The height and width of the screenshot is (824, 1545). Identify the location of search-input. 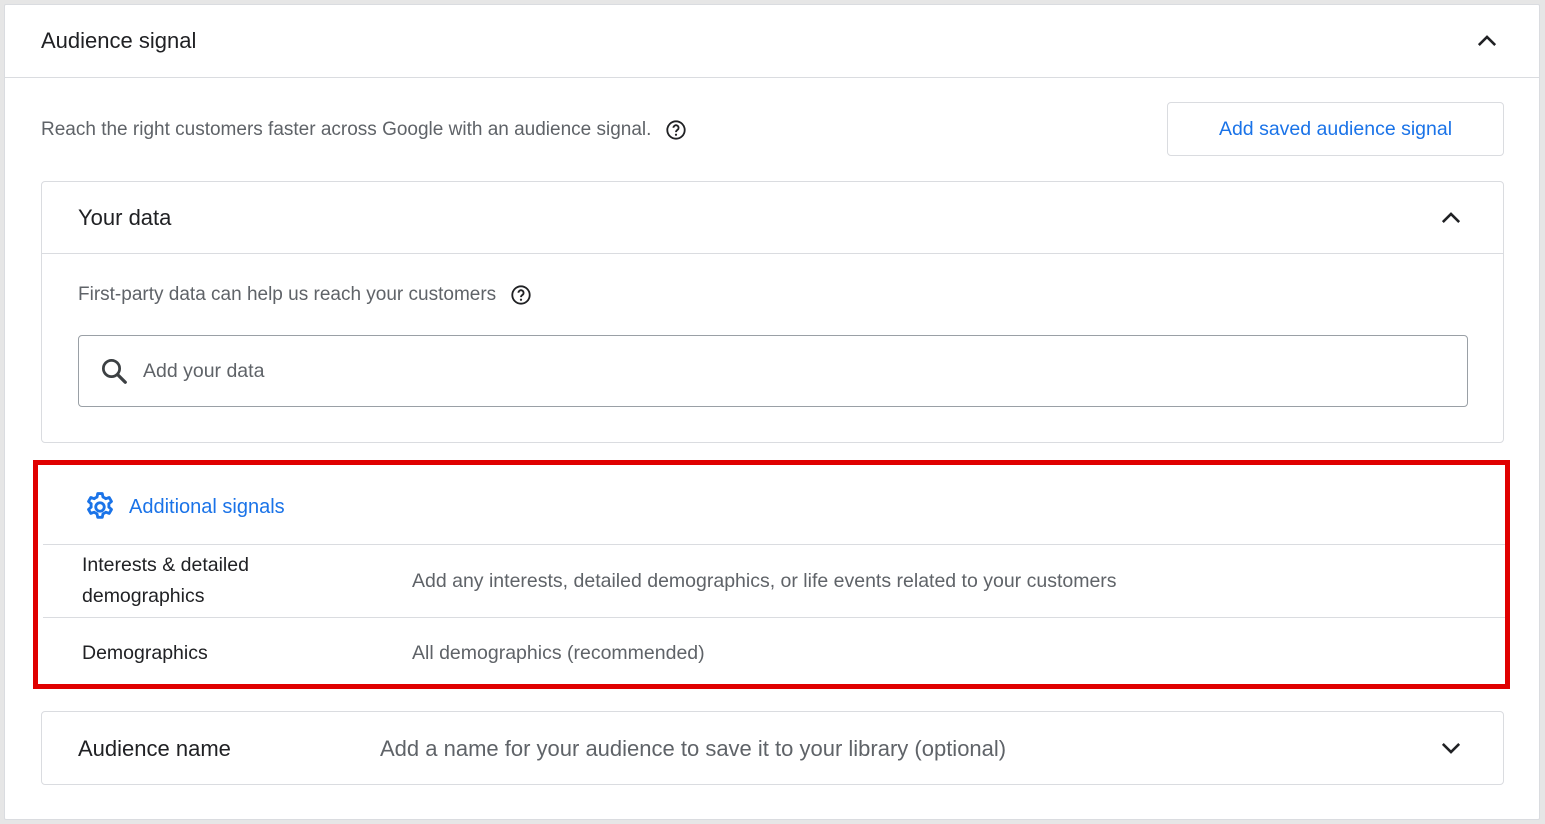
(743, 371).